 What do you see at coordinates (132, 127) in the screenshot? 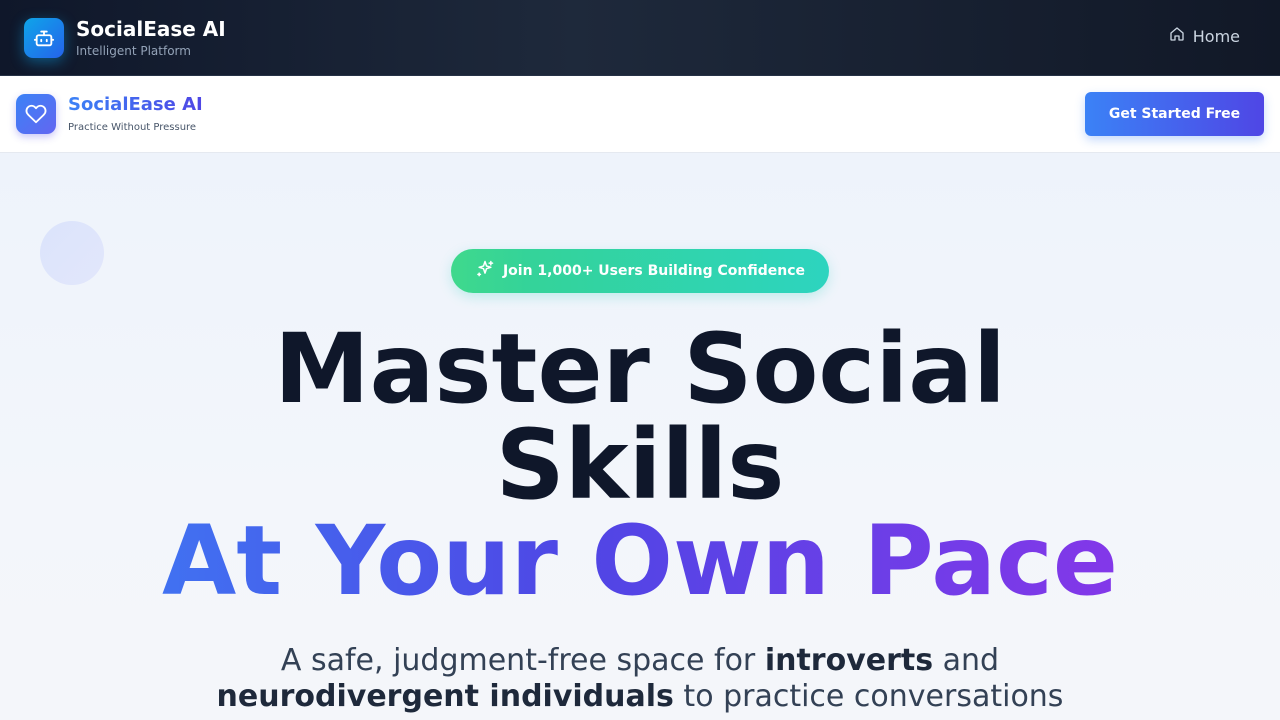
I see `site-tagline: Practice Without Pressure` at bounding box center [132, 127].